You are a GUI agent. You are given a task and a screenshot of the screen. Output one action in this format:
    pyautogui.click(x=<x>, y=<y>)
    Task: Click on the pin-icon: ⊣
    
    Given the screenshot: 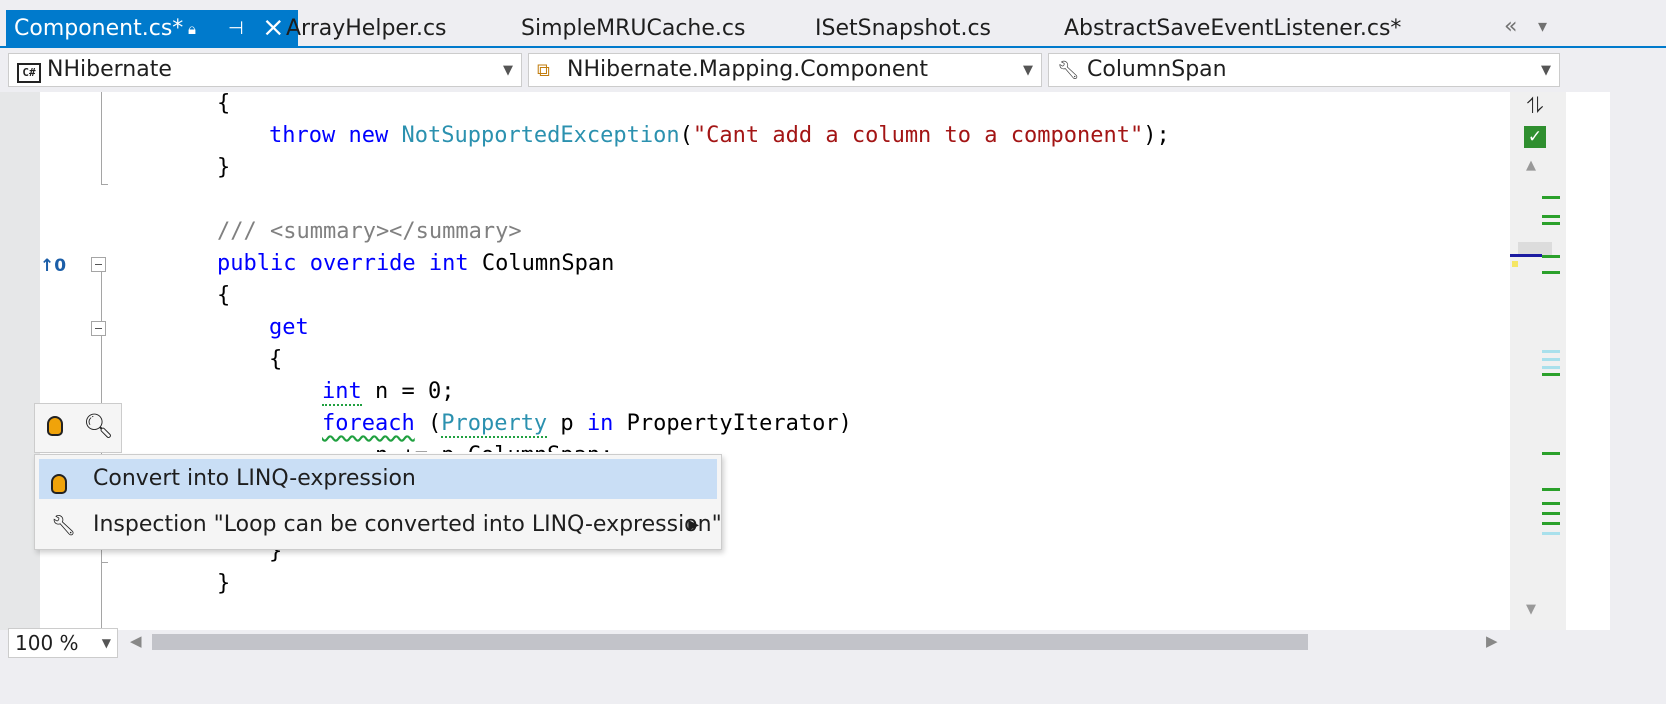 What is the action you would take?
    pyautogui.click(x=236, y=29)
    